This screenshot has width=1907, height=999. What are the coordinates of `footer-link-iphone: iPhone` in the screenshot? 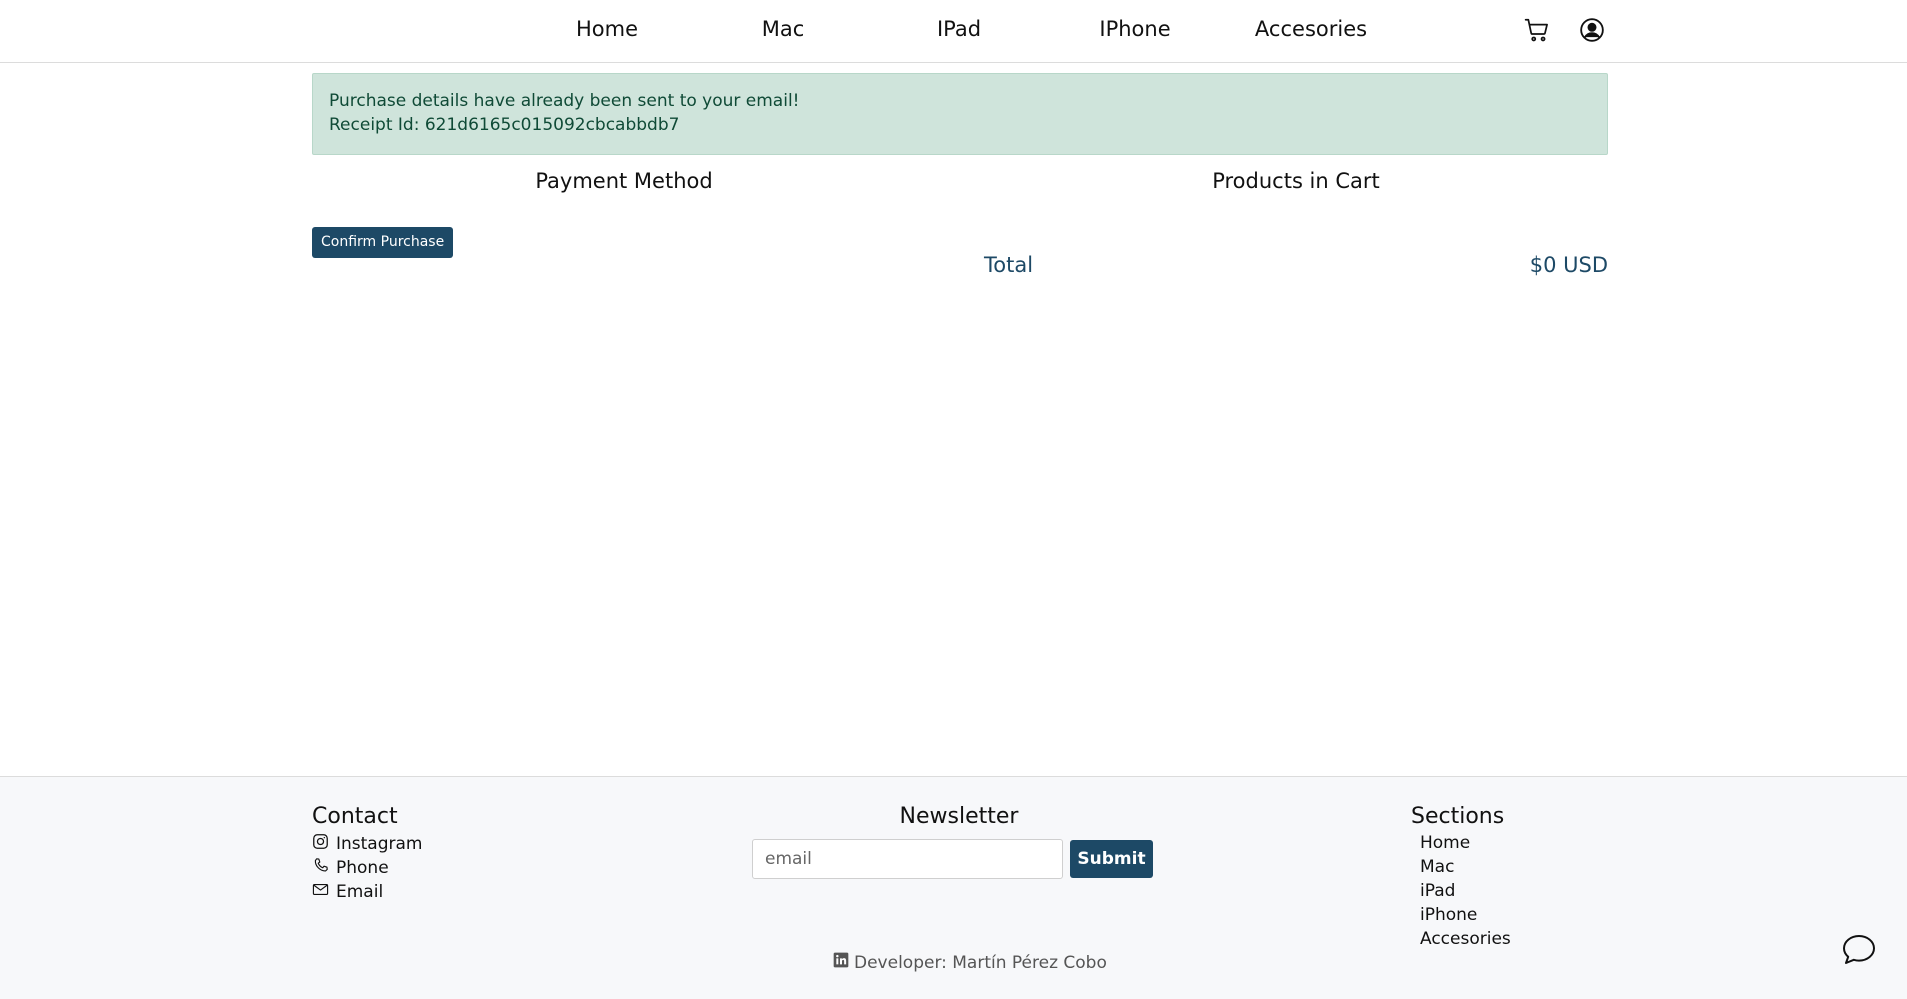 It's located at (1448, 915).